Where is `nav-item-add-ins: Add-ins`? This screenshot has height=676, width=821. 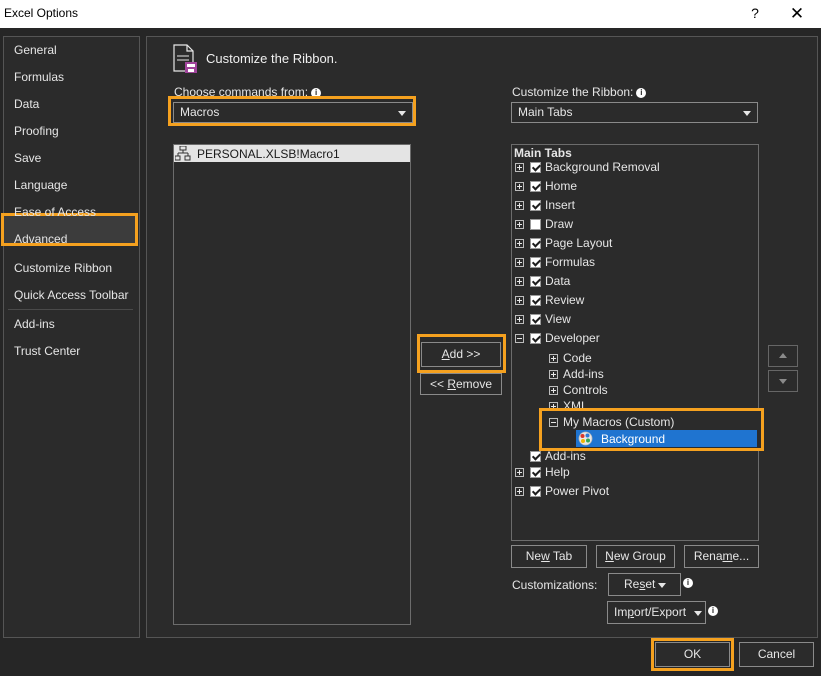 nav-item-add-ins: Add-ins is located at coordinates (34, 324).